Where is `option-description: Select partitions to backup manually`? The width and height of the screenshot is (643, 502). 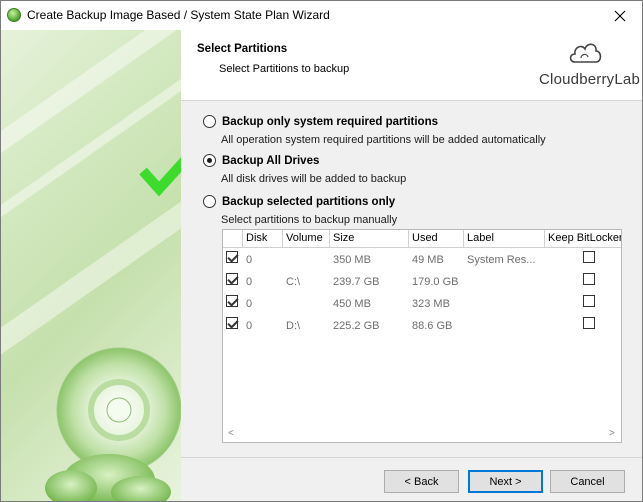 option-description: Select partitions to backup manually is located at coordinates (309, 220).